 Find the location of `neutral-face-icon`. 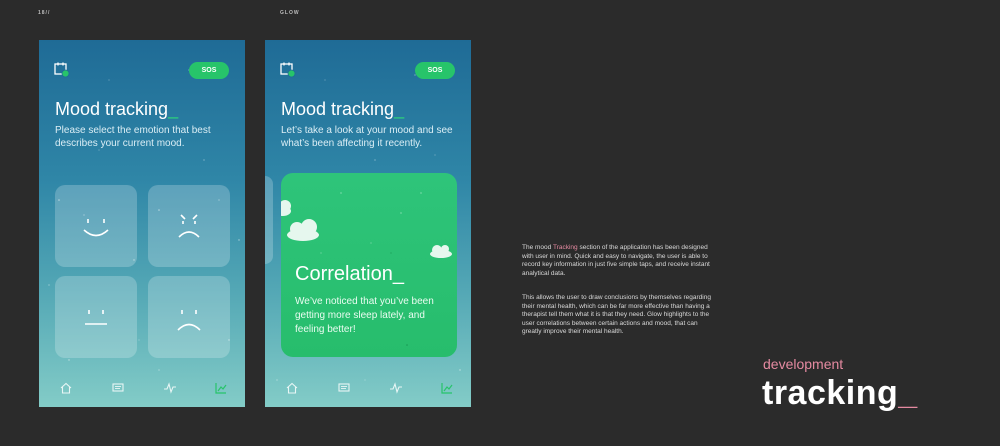

neutral-face-icon is located at coordinates (96, 317).